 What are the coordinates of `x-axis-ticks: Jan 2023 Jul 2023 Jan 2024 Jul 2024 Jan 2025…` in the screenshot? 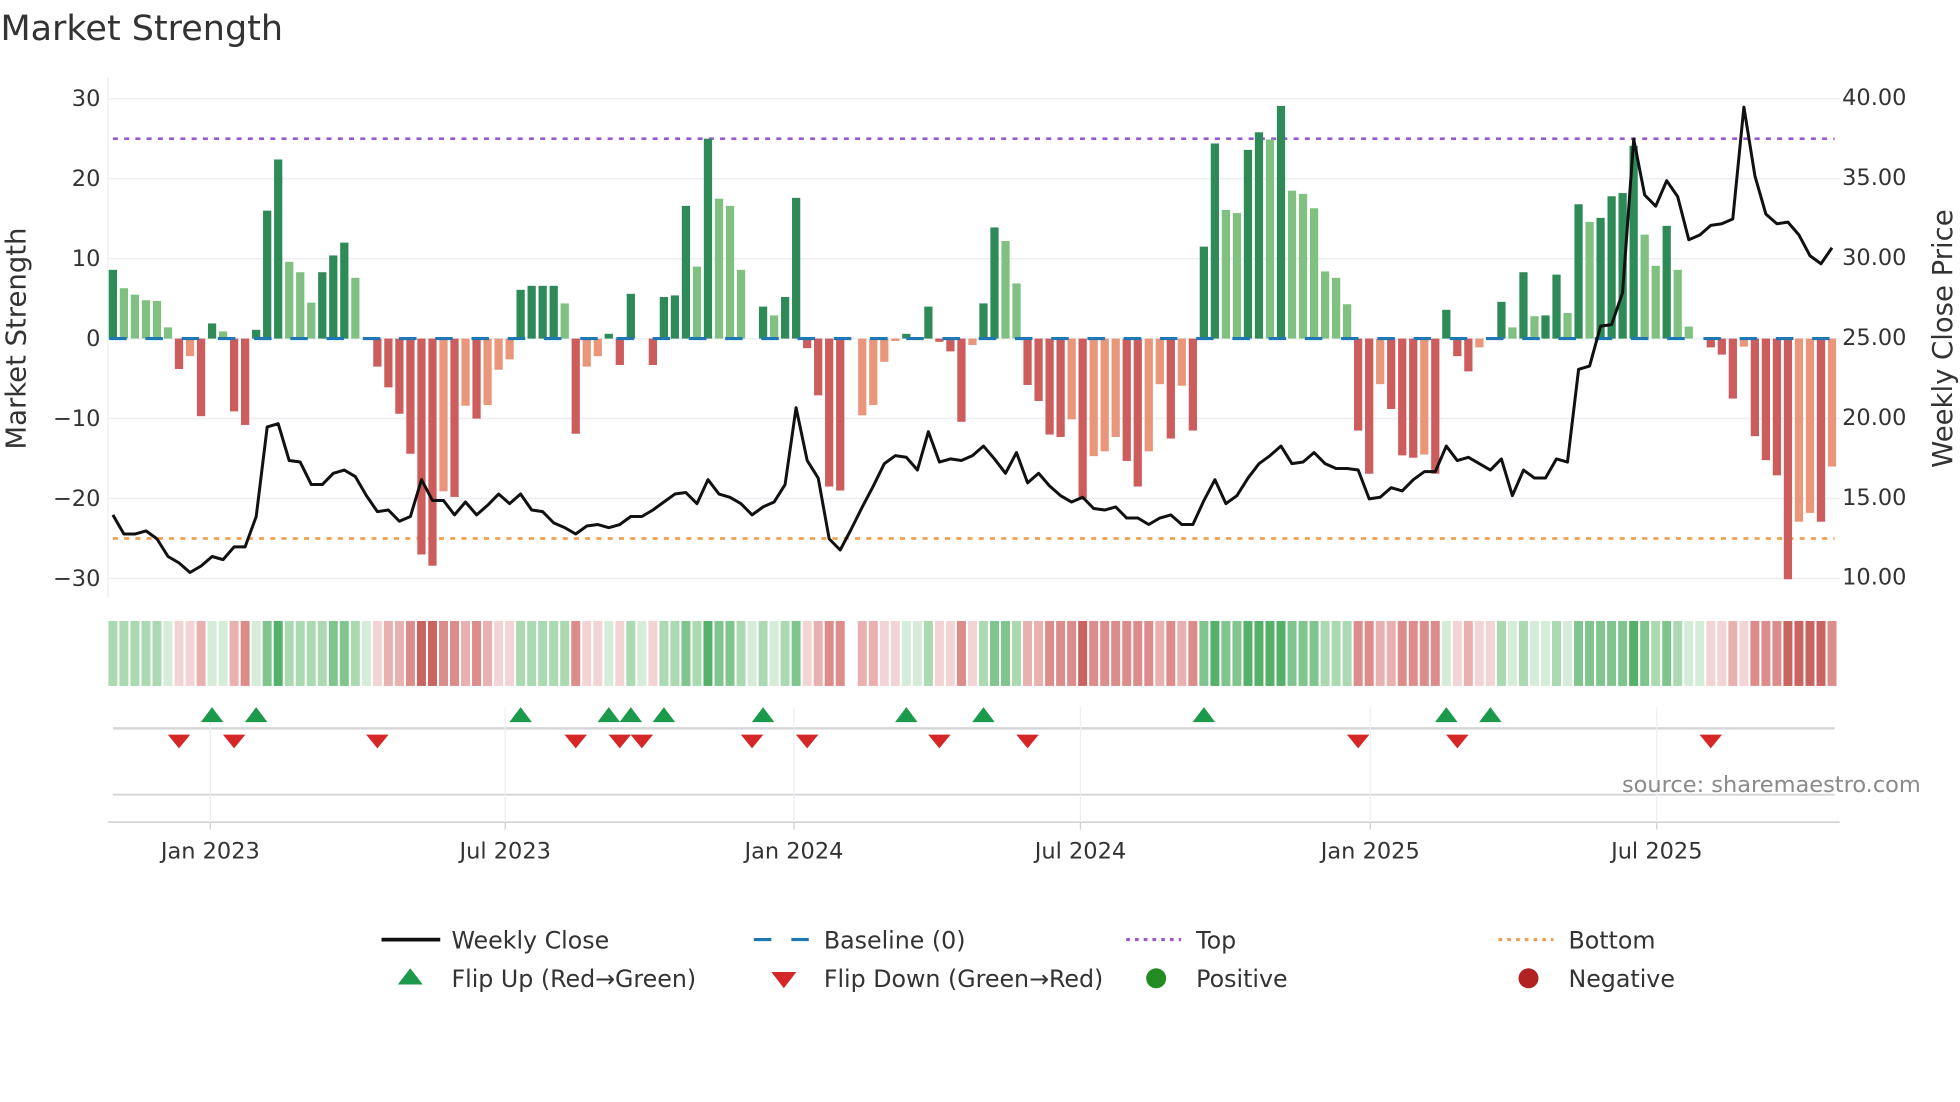 It's located at (931, 843).